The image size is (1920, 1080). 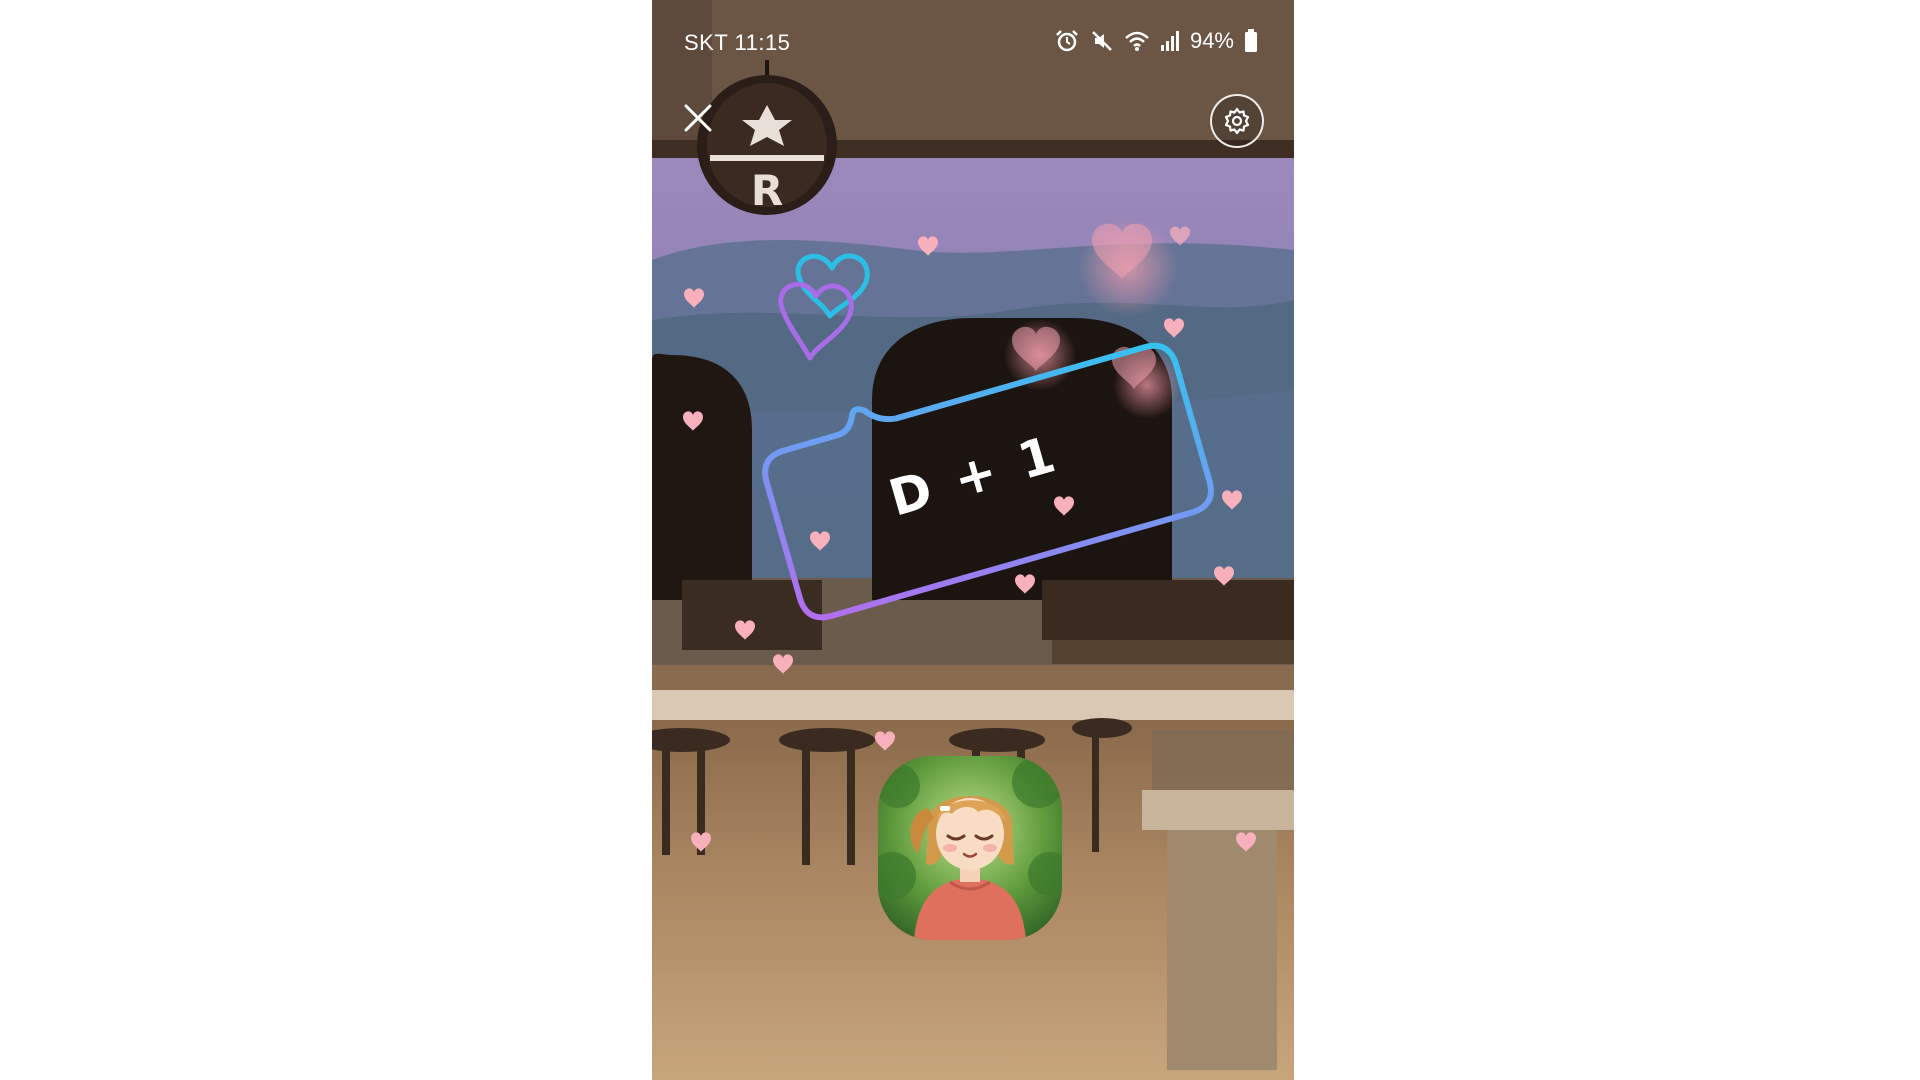 I want to click on status-bar: SKT 11:15 94%, so click(x=973, y=44).